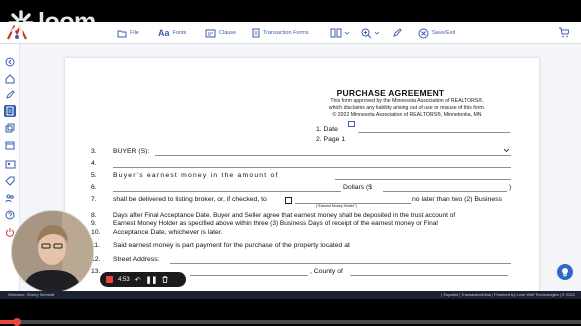  I want to click on dollars-label: Dollars ($, so click(358, 187).